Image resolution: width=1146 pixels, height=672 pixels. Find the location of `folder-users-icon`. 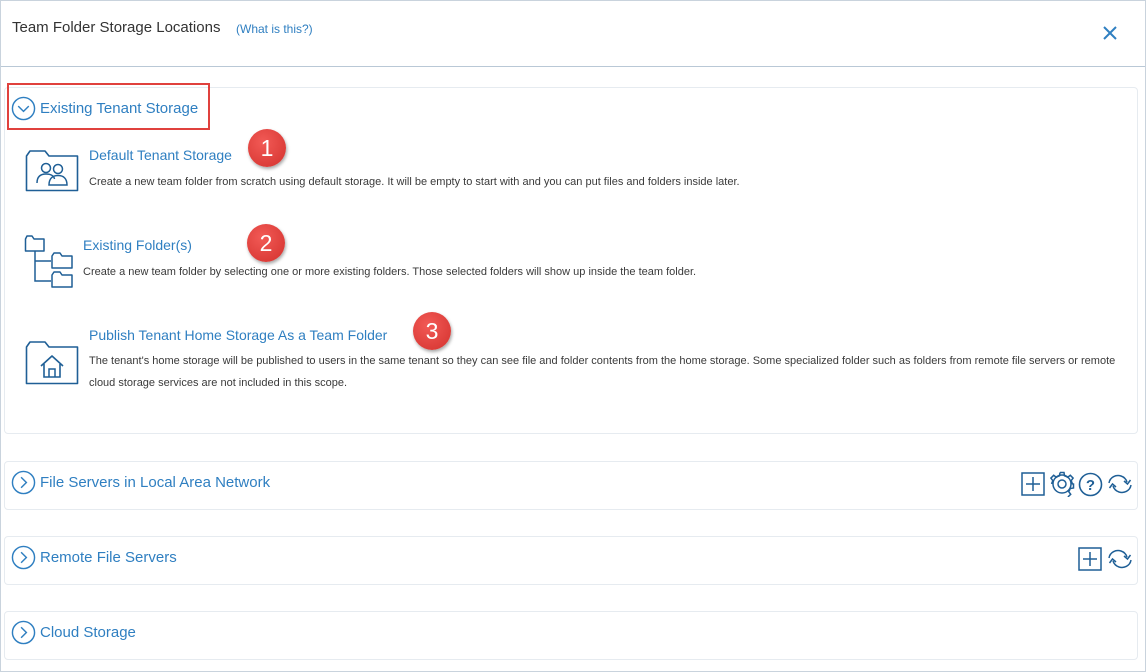

folder-users-icon is located at coordinates (52, 170).